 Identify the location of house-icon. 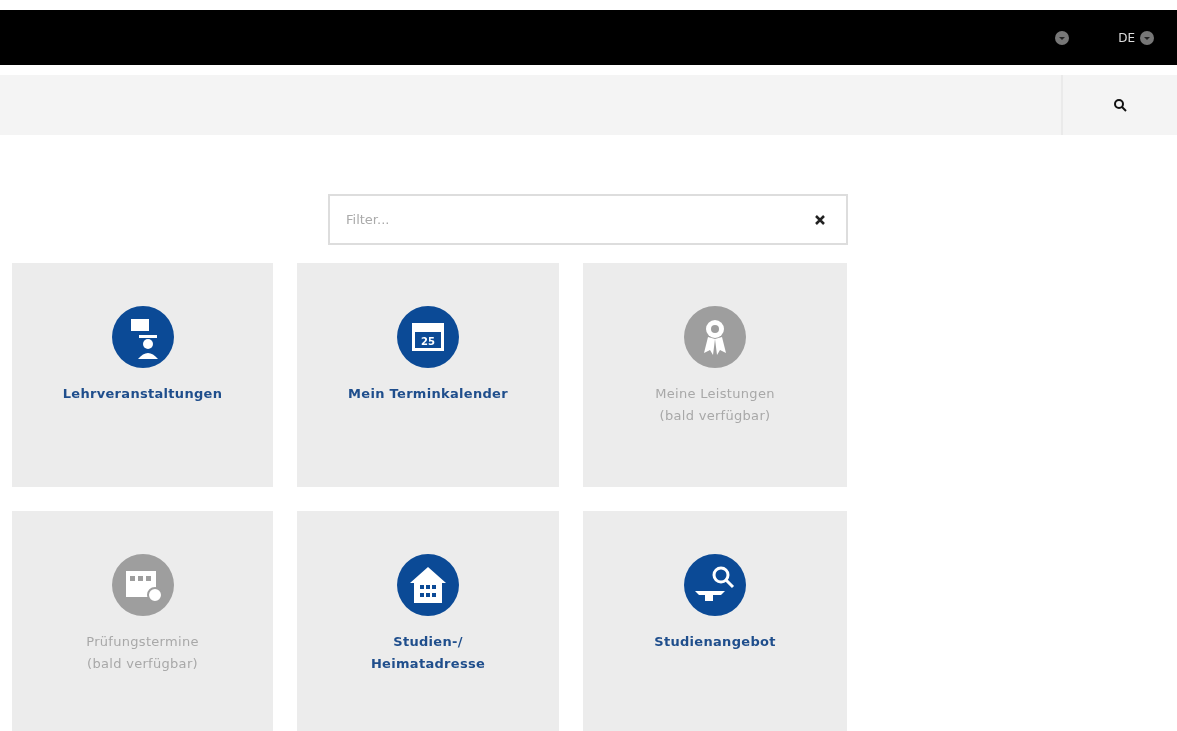
(428, 585).